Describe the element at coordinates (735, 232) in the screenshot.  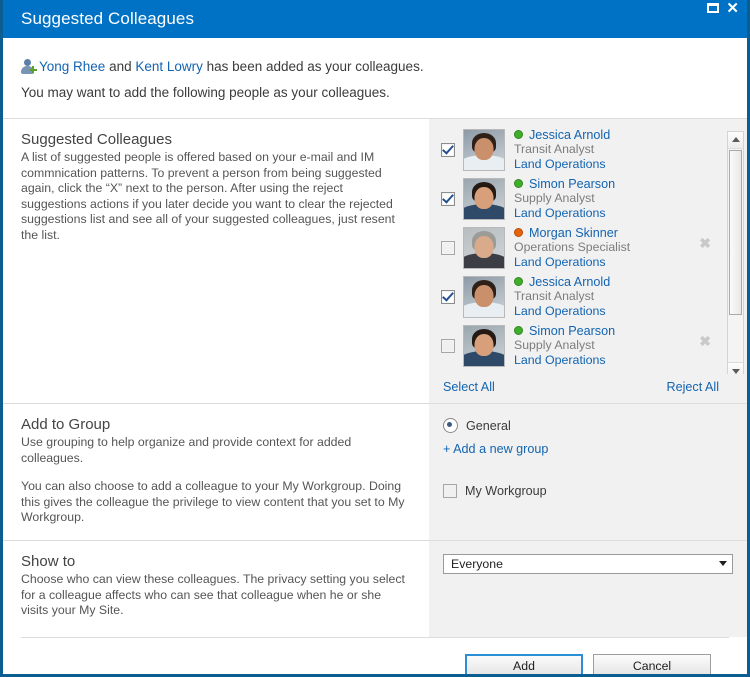
I see `scrollbar-thumb` at that location.